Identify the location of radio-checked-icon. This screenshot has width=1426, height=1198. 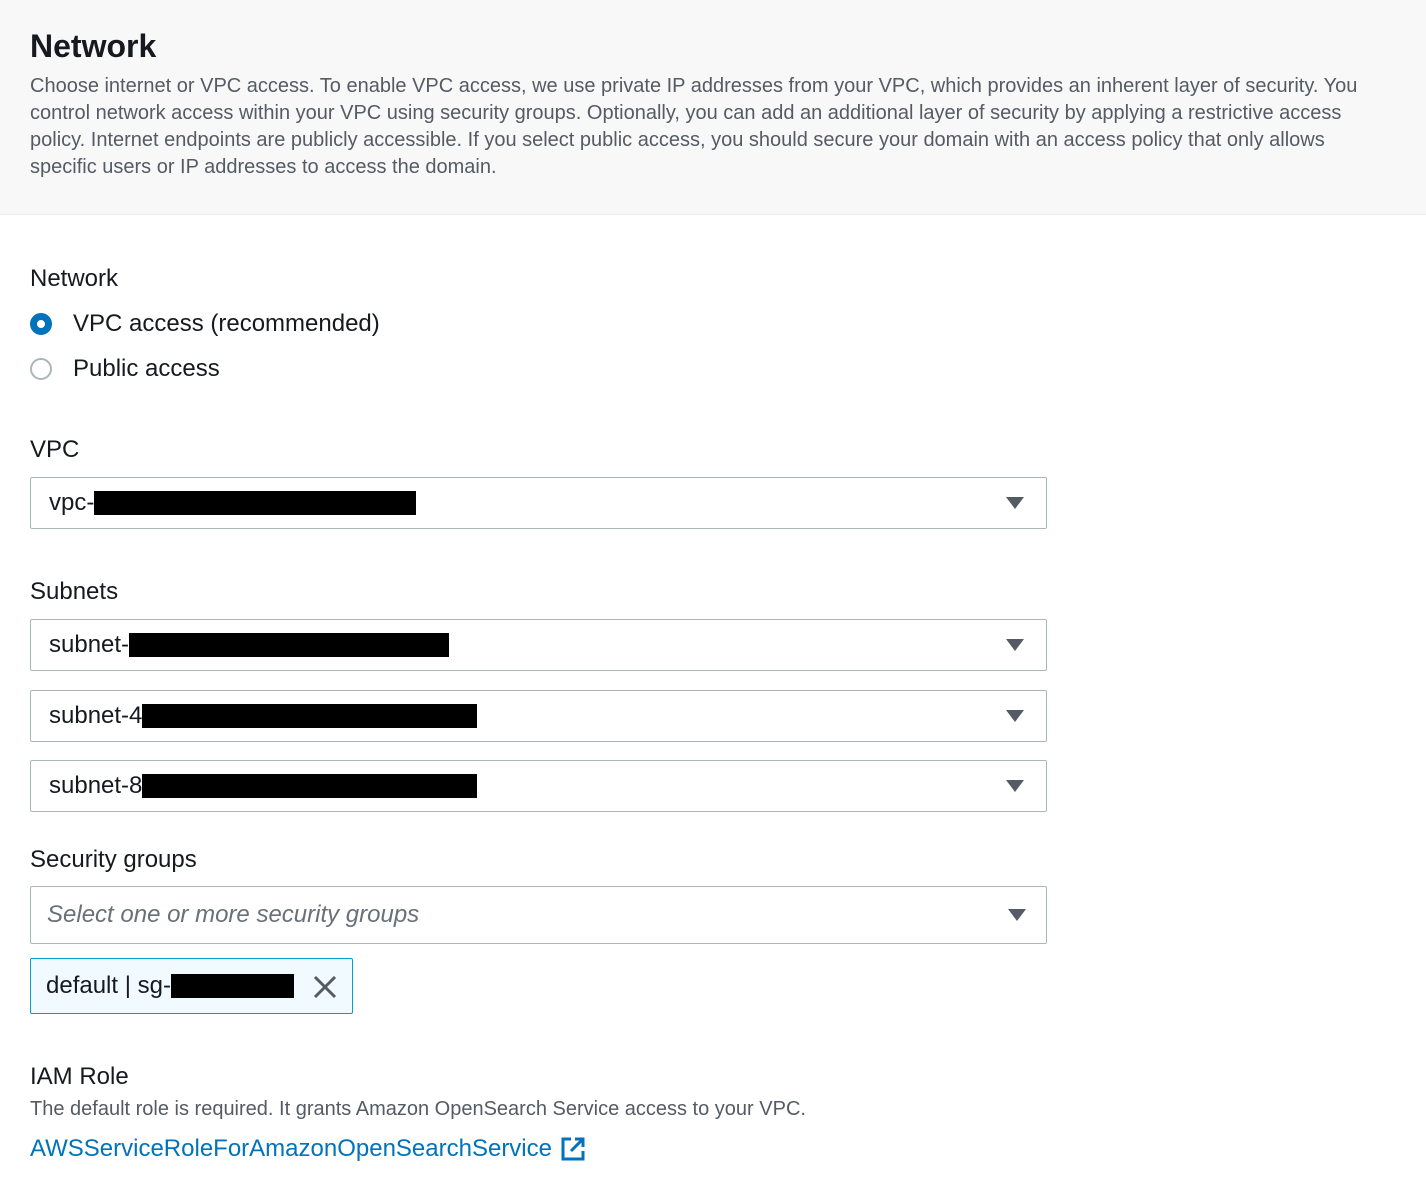
(41, 324).